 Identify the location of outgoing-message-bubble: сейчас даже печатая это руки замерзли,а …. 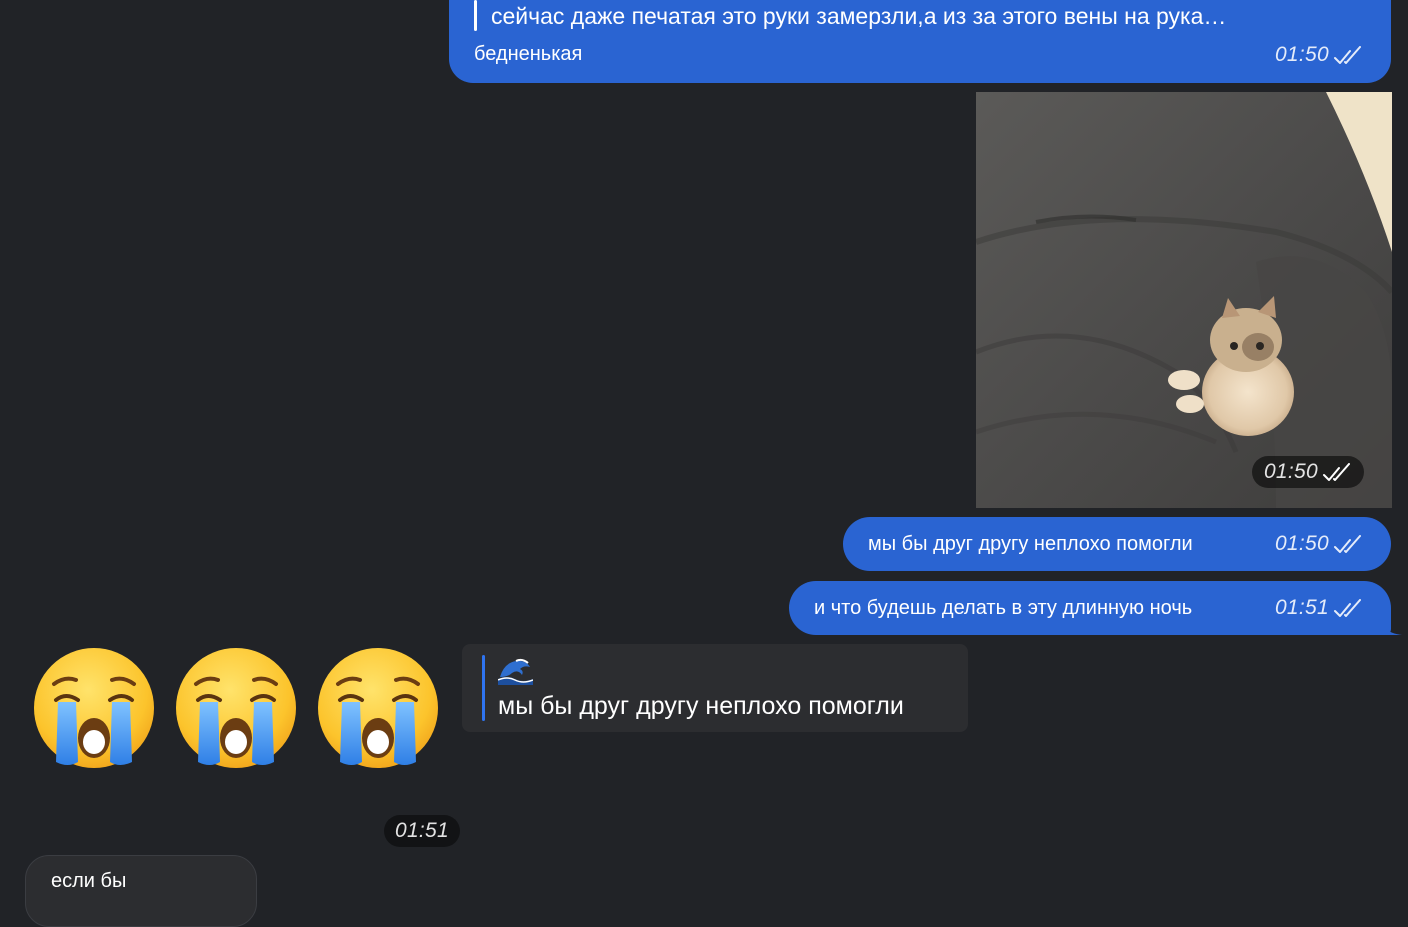
(920, 41).